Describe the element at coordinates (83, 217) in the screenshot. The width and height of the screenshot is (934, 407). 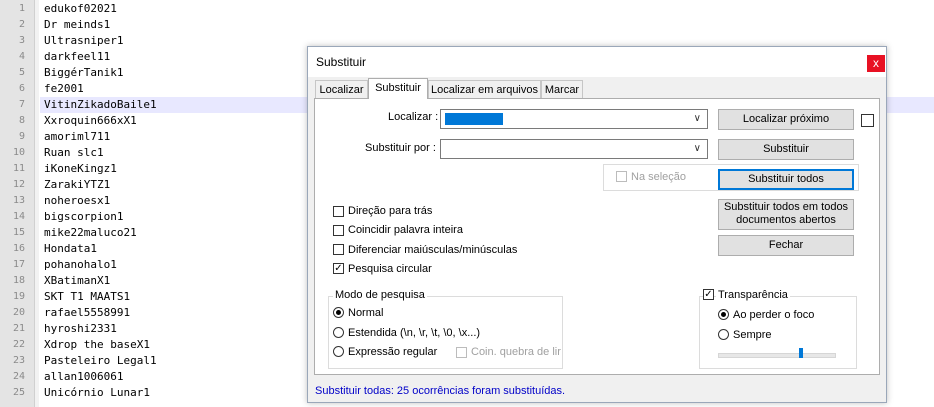
I see `line-text: bigscorpion1` at that location.